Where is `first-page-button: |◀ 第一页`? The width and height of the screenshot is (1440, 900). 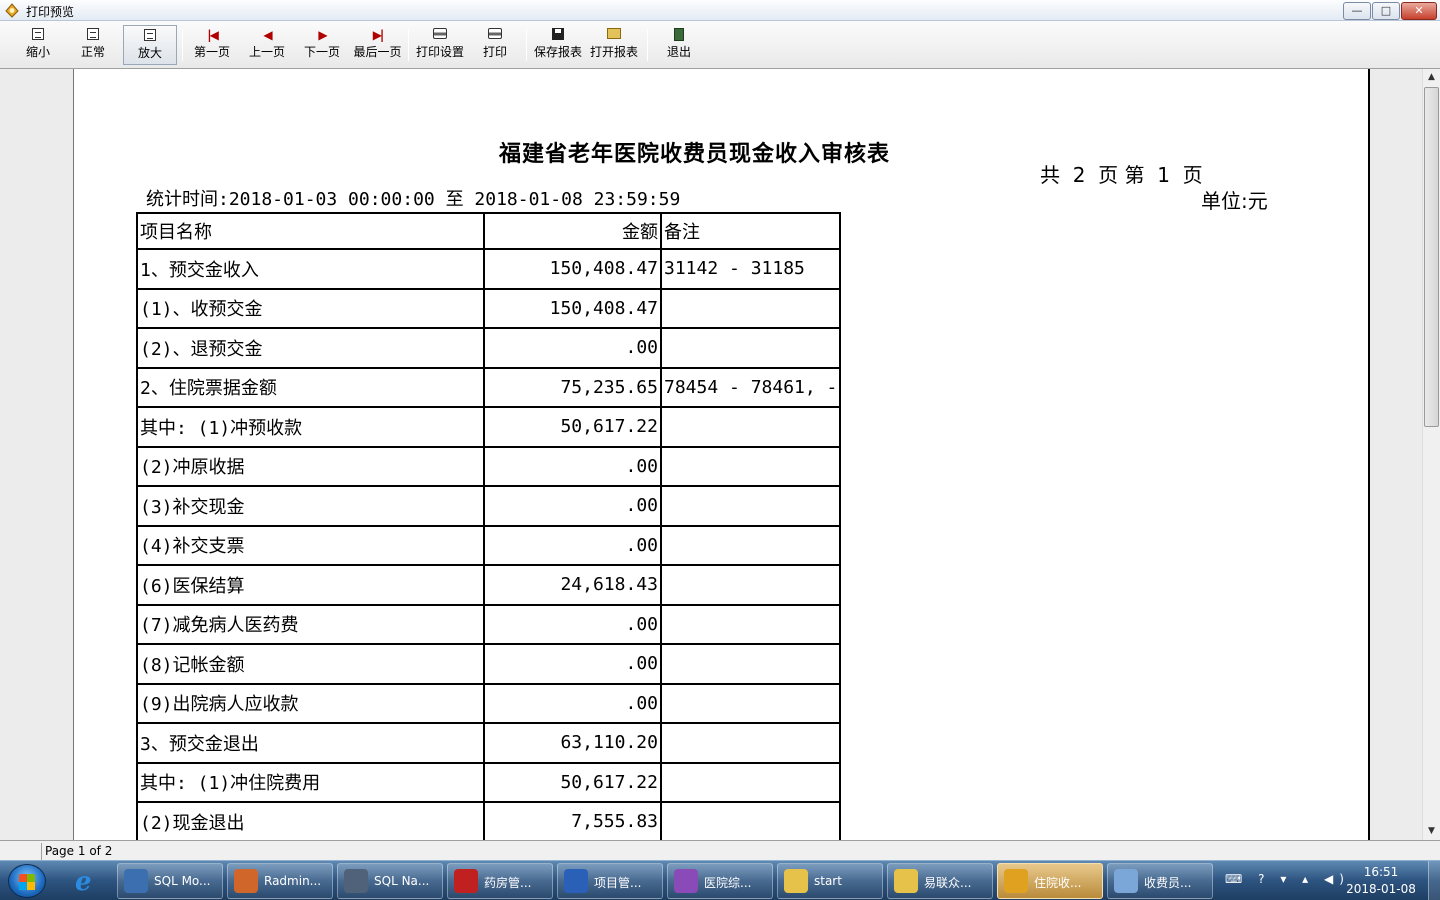 first-page-button: |◀ 第一页 is located at coordinates (212, 45).